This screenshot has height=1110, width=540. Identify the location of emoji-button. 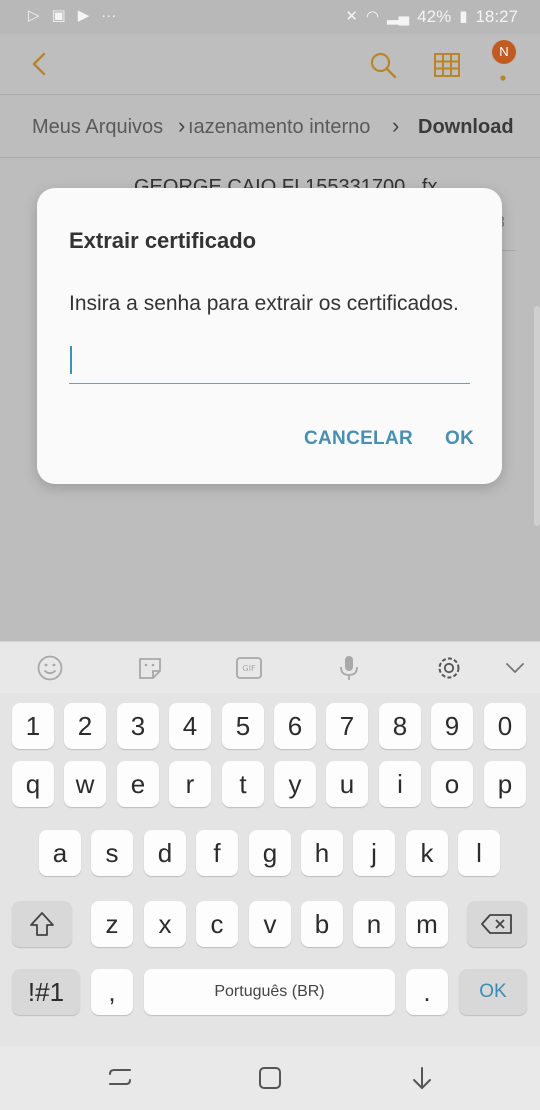
(50, 668).